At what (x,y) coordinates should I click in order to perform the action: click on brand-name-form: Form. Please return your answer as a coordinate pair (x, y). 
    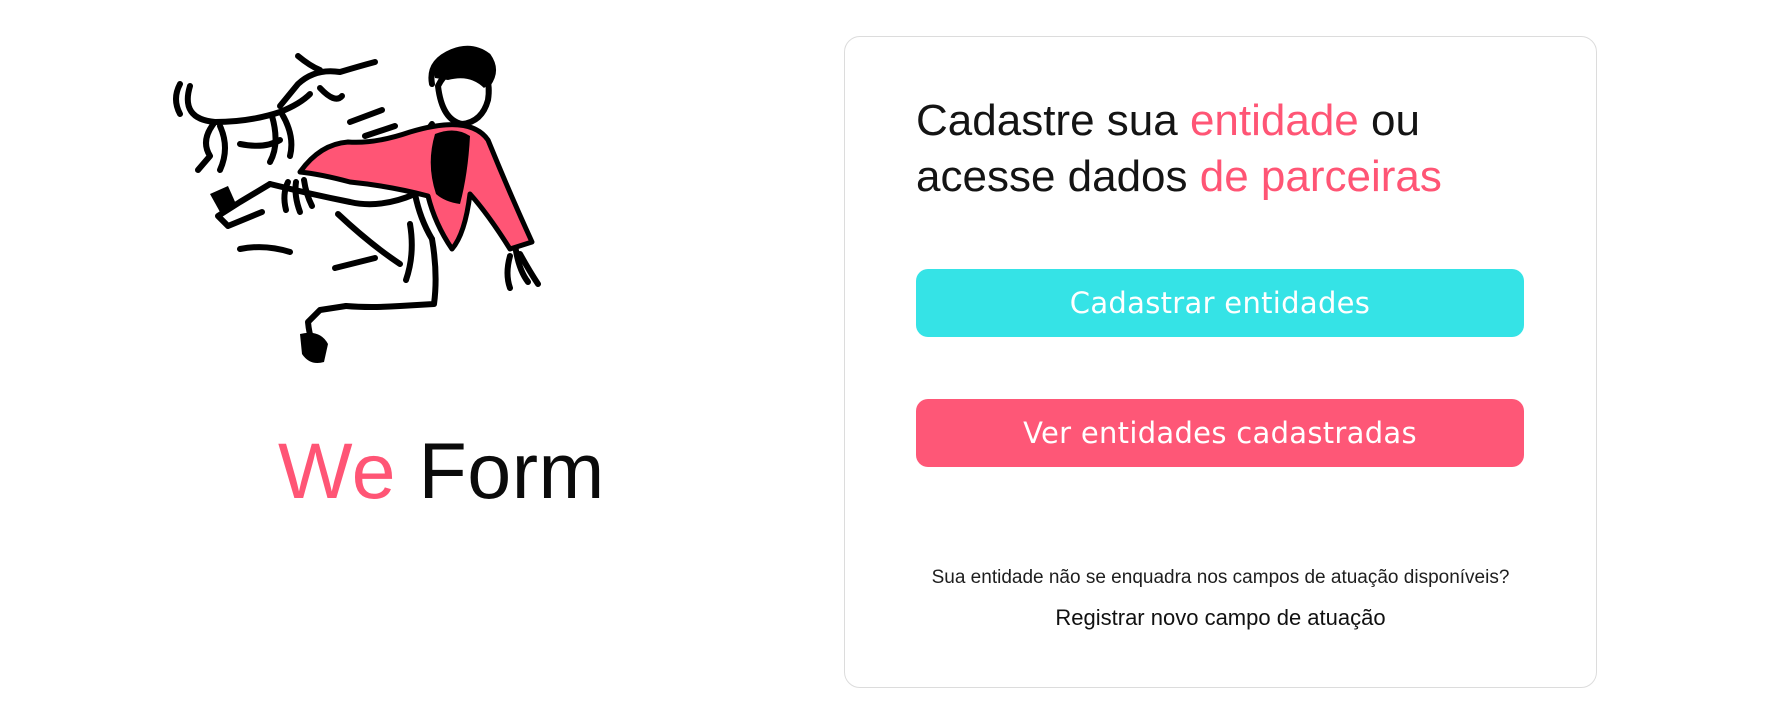
    Looking at the image, I should click on (511, 470).